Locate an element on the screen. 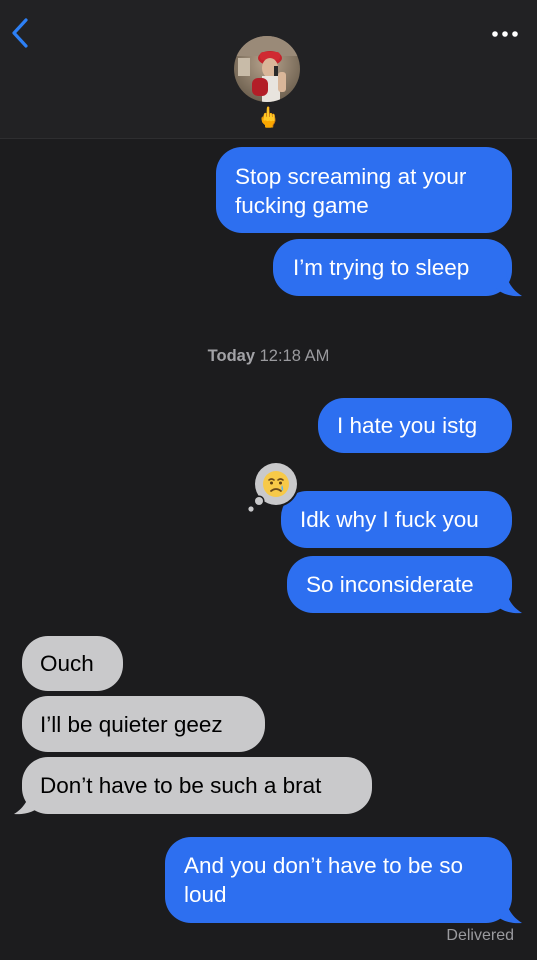 This screenshot has height=960, width=537. message-timestamp: Today 12:18 AM is located at coordinates (268, 356).